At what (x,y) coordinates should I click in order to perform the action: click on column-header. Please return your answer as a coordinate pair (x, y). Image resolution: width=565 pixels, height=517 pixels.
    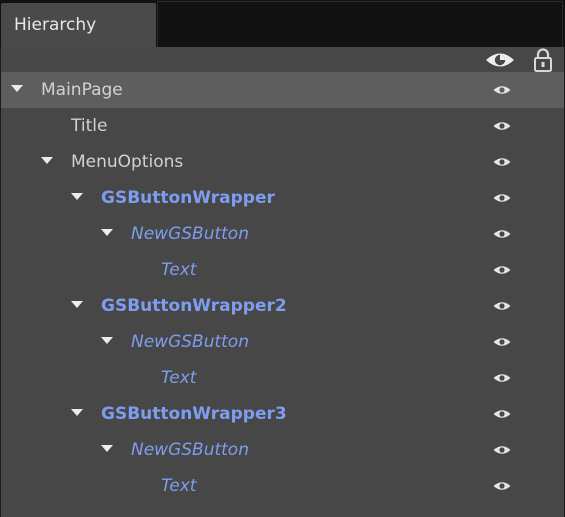
    Looking at the image, I should click on (282, 60).